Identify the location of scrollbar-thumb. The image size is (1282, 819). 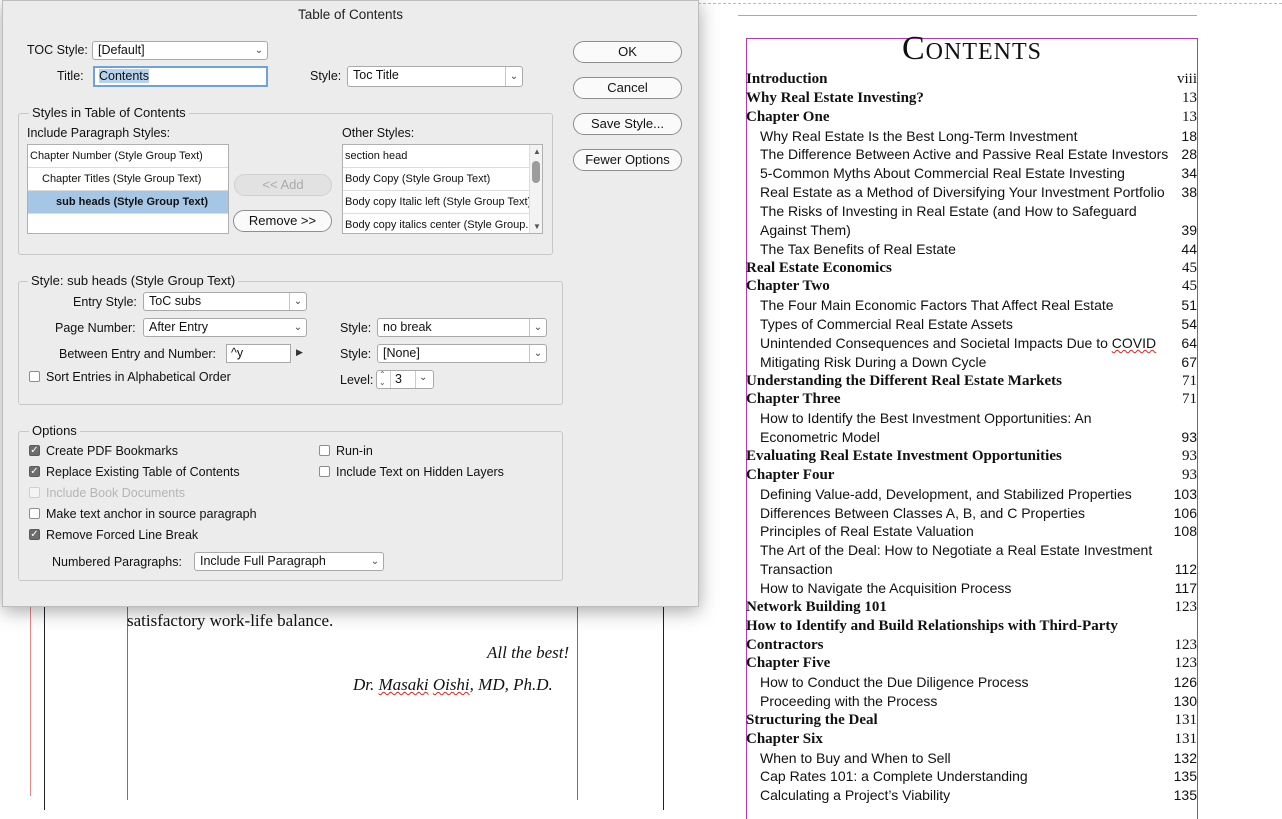
(536, 172).